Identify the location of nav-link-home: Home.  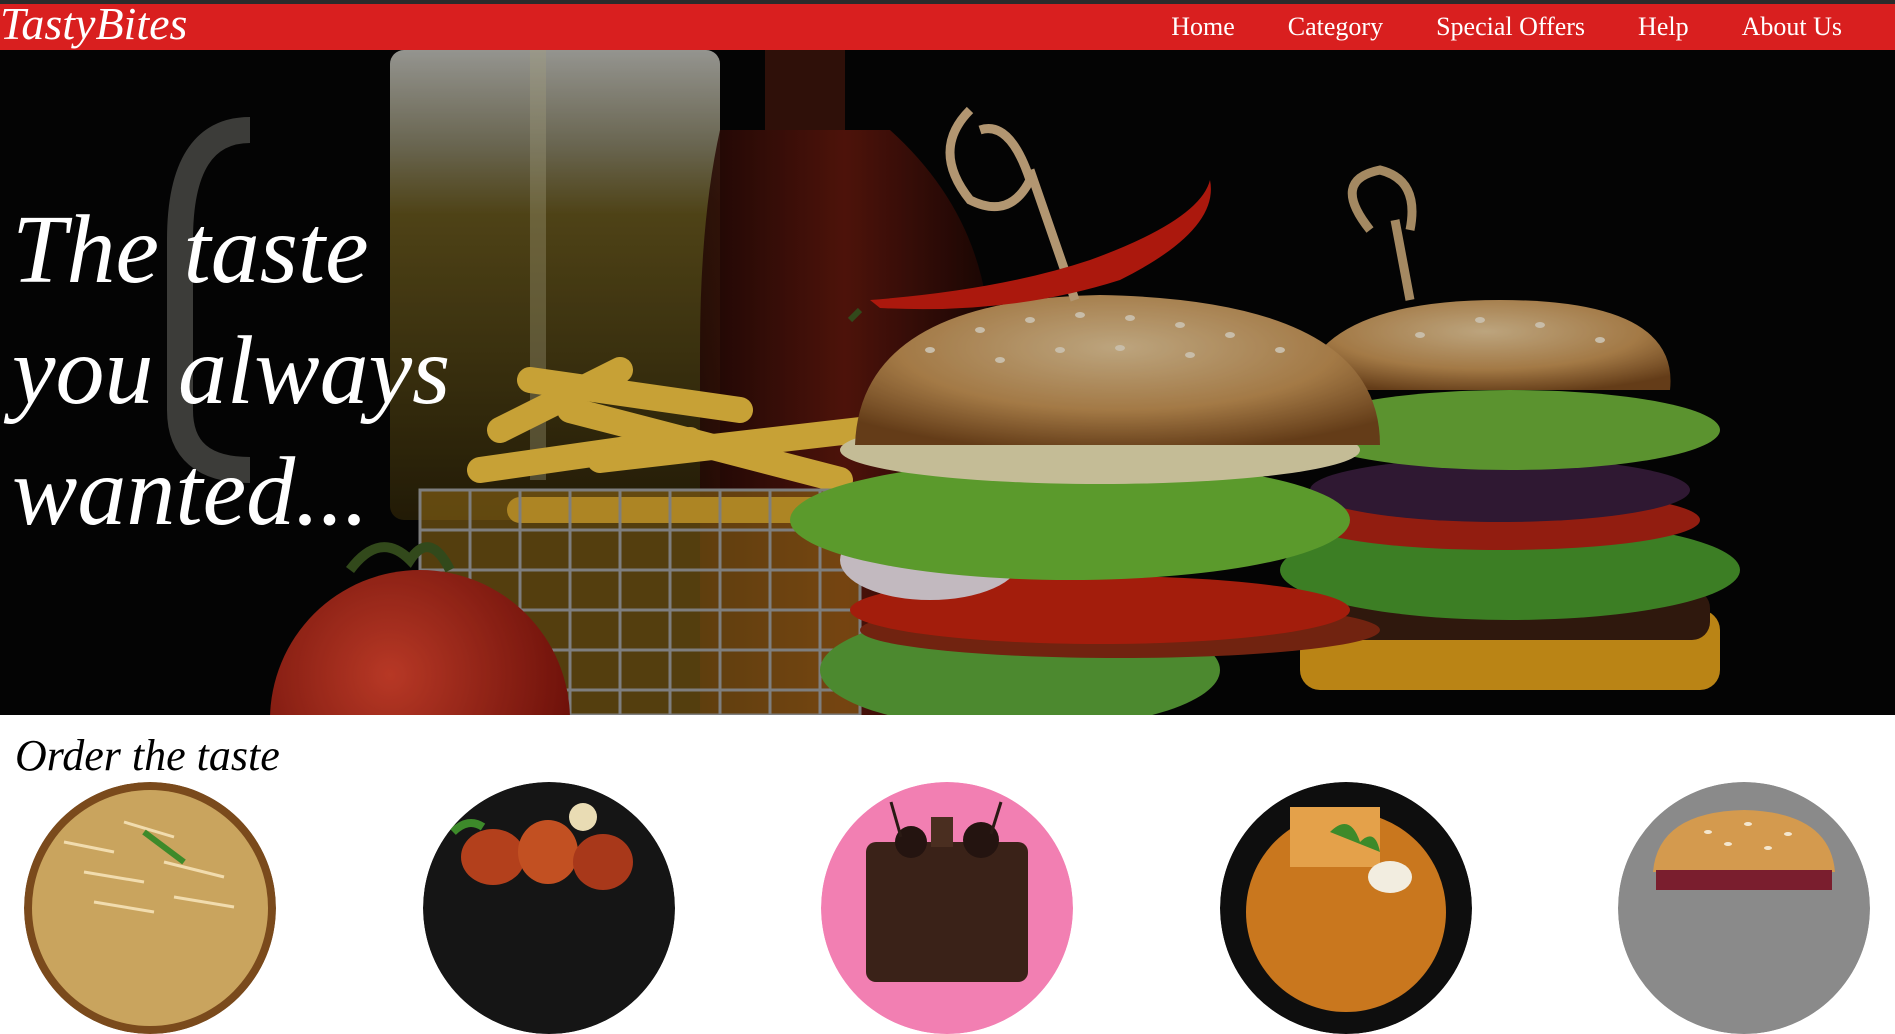
(1203, 27).